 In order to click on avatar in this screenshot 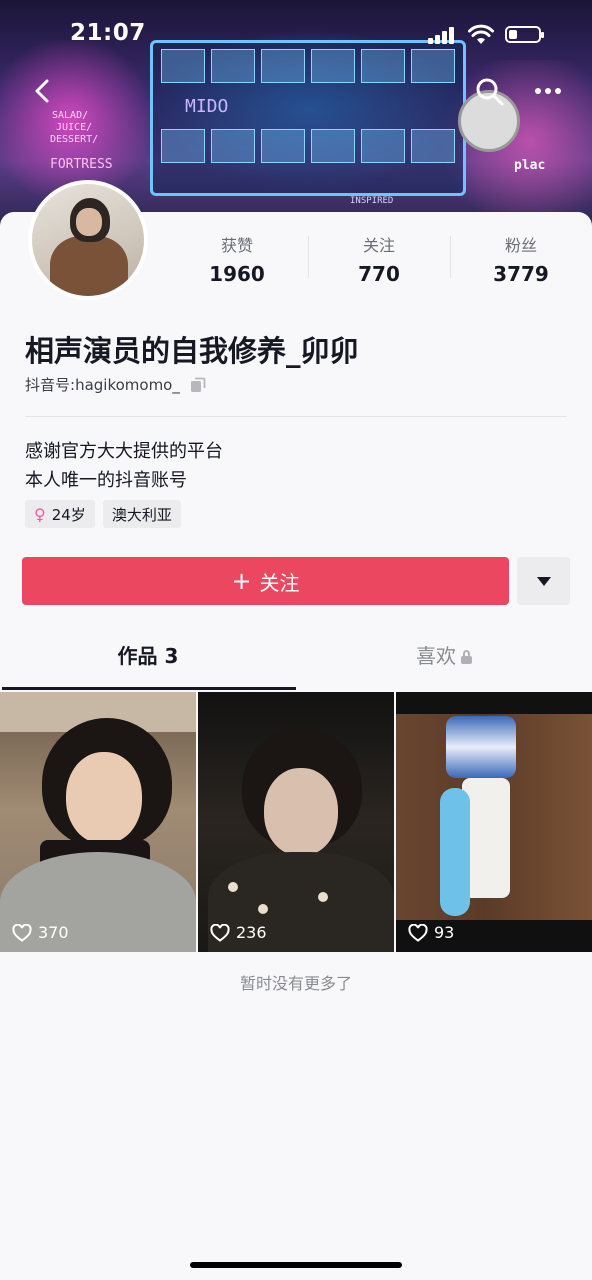, I will do `click(88, 240)`.